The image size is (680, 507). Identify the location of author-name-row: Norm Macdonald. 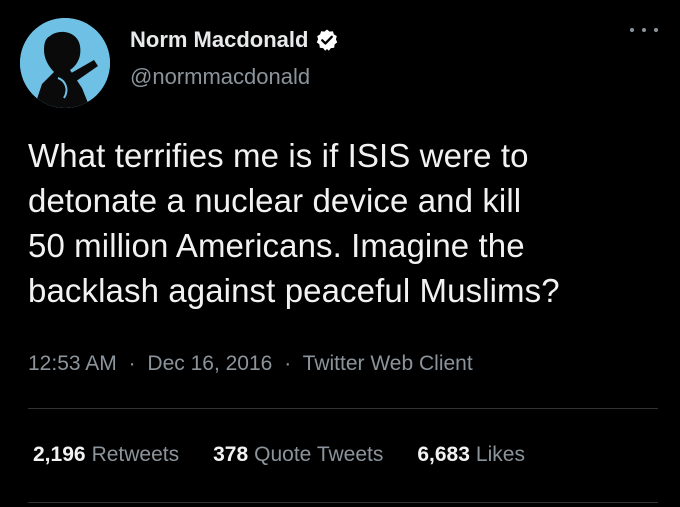
(234, 40).